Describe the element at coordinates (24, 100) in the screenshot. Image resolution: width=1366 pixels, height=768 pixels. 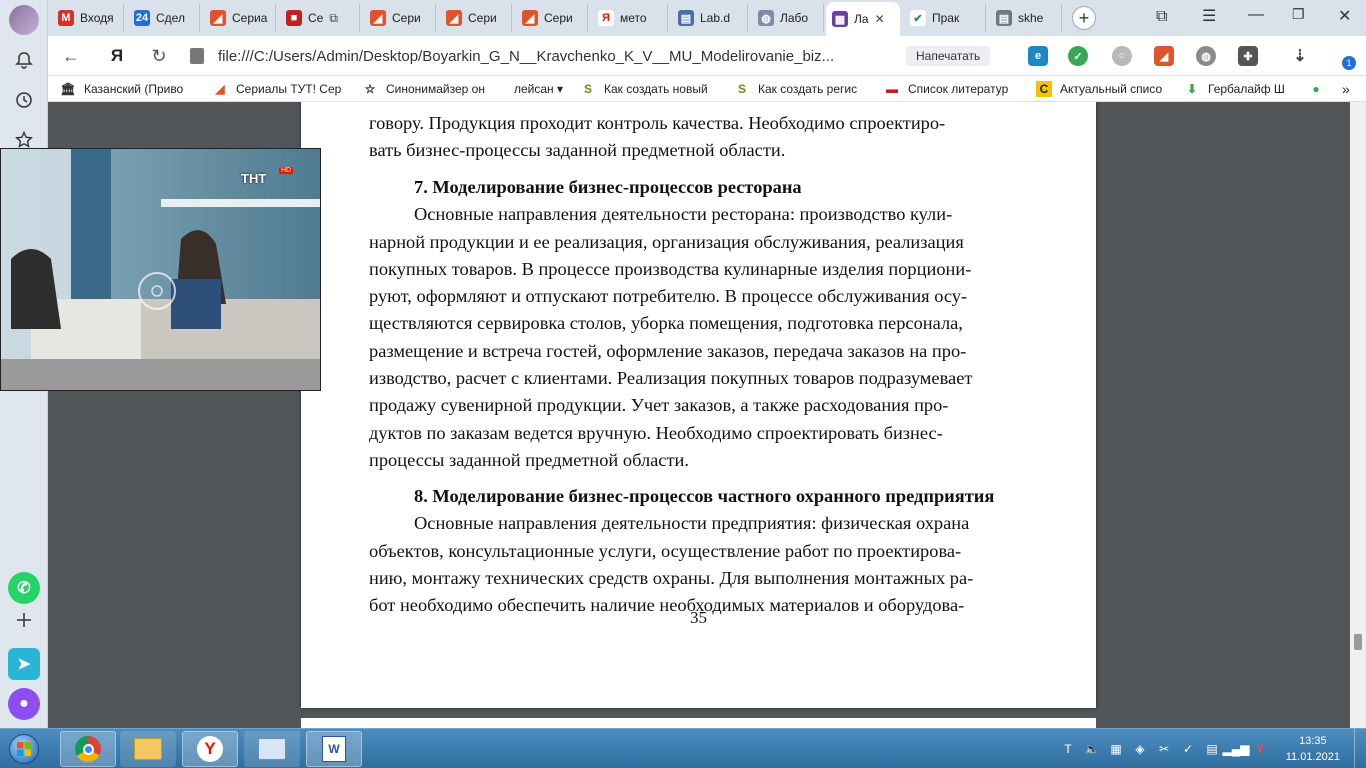
I see `clock-icon` at that location.